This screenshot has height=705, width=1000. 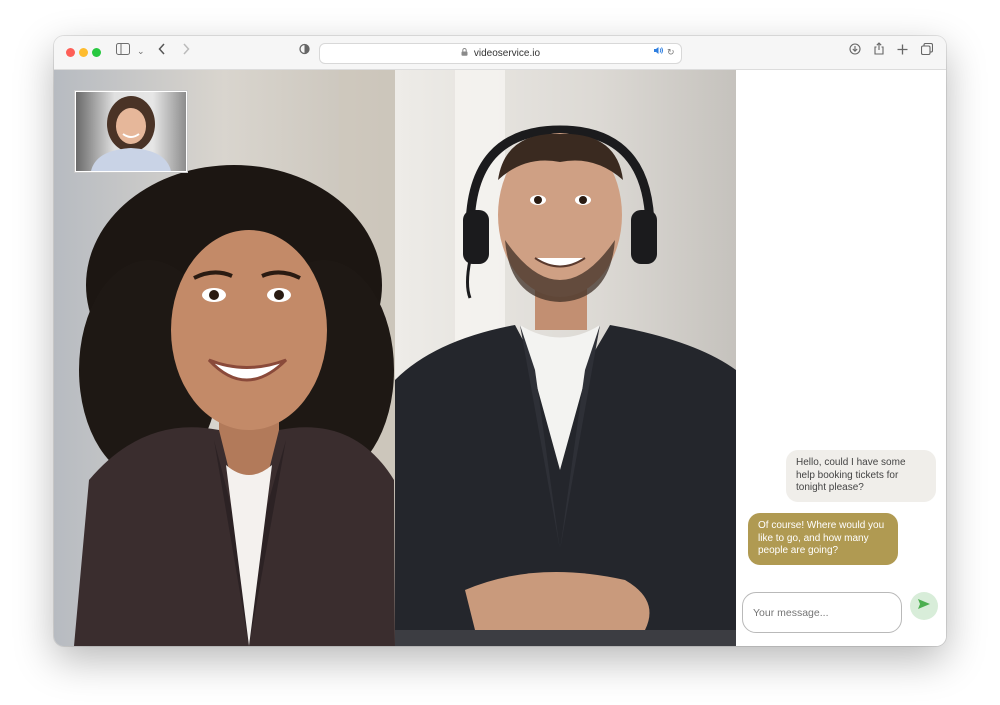 What do you see at coordinates (822, 612) in the screenshot?
I see `message-input` at bounding box center [822, 612].